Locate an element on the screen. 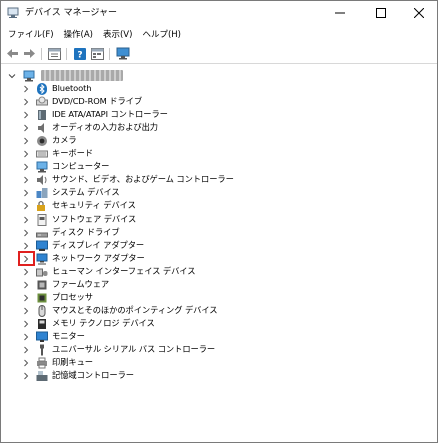 The height and width of the screenshot is (443, 438). software-device-icon is located at coordinates (42, 219).